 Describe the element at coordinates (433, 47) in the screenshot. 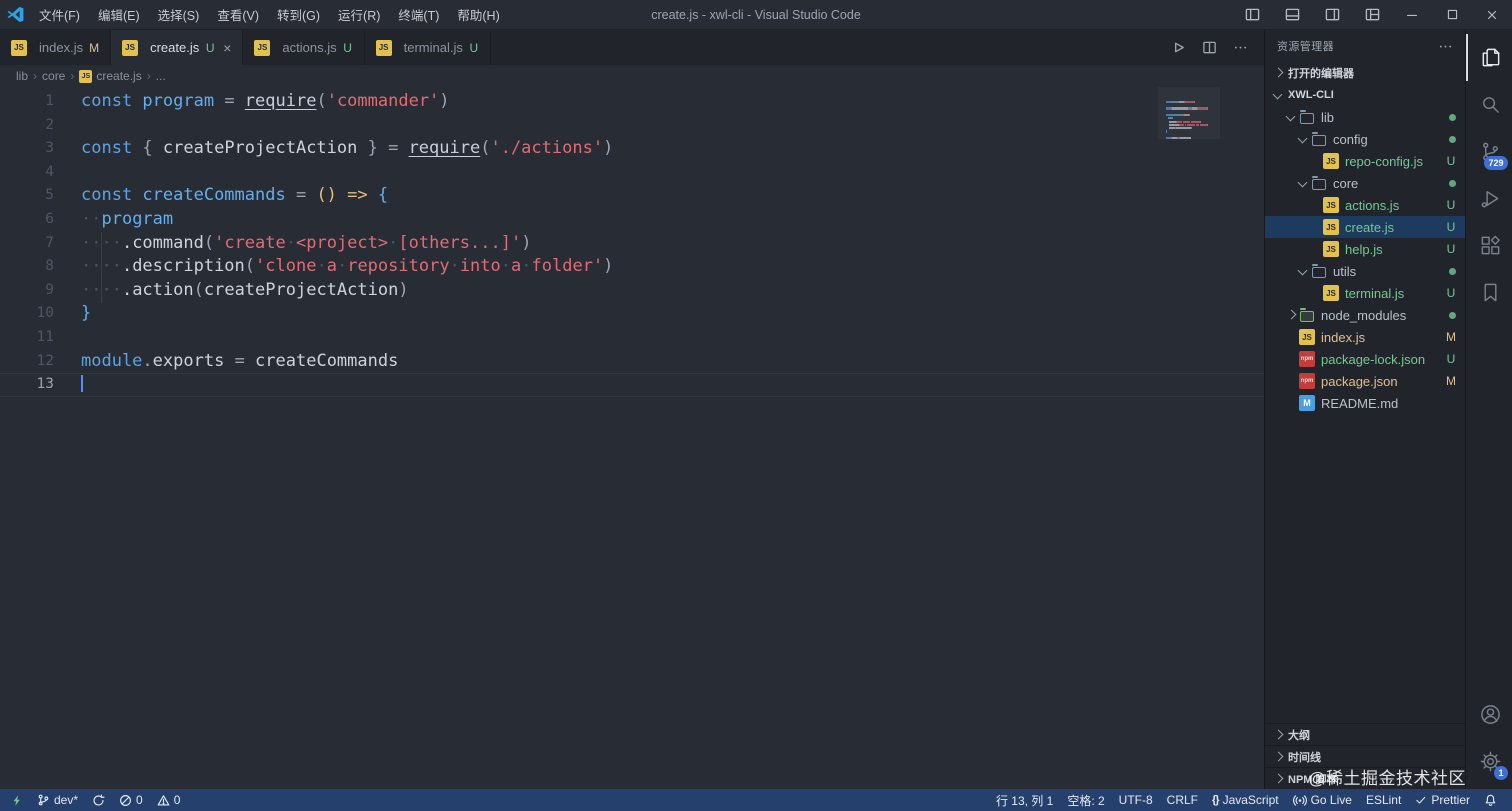

I see `tab-label: terminal.js` at that location.